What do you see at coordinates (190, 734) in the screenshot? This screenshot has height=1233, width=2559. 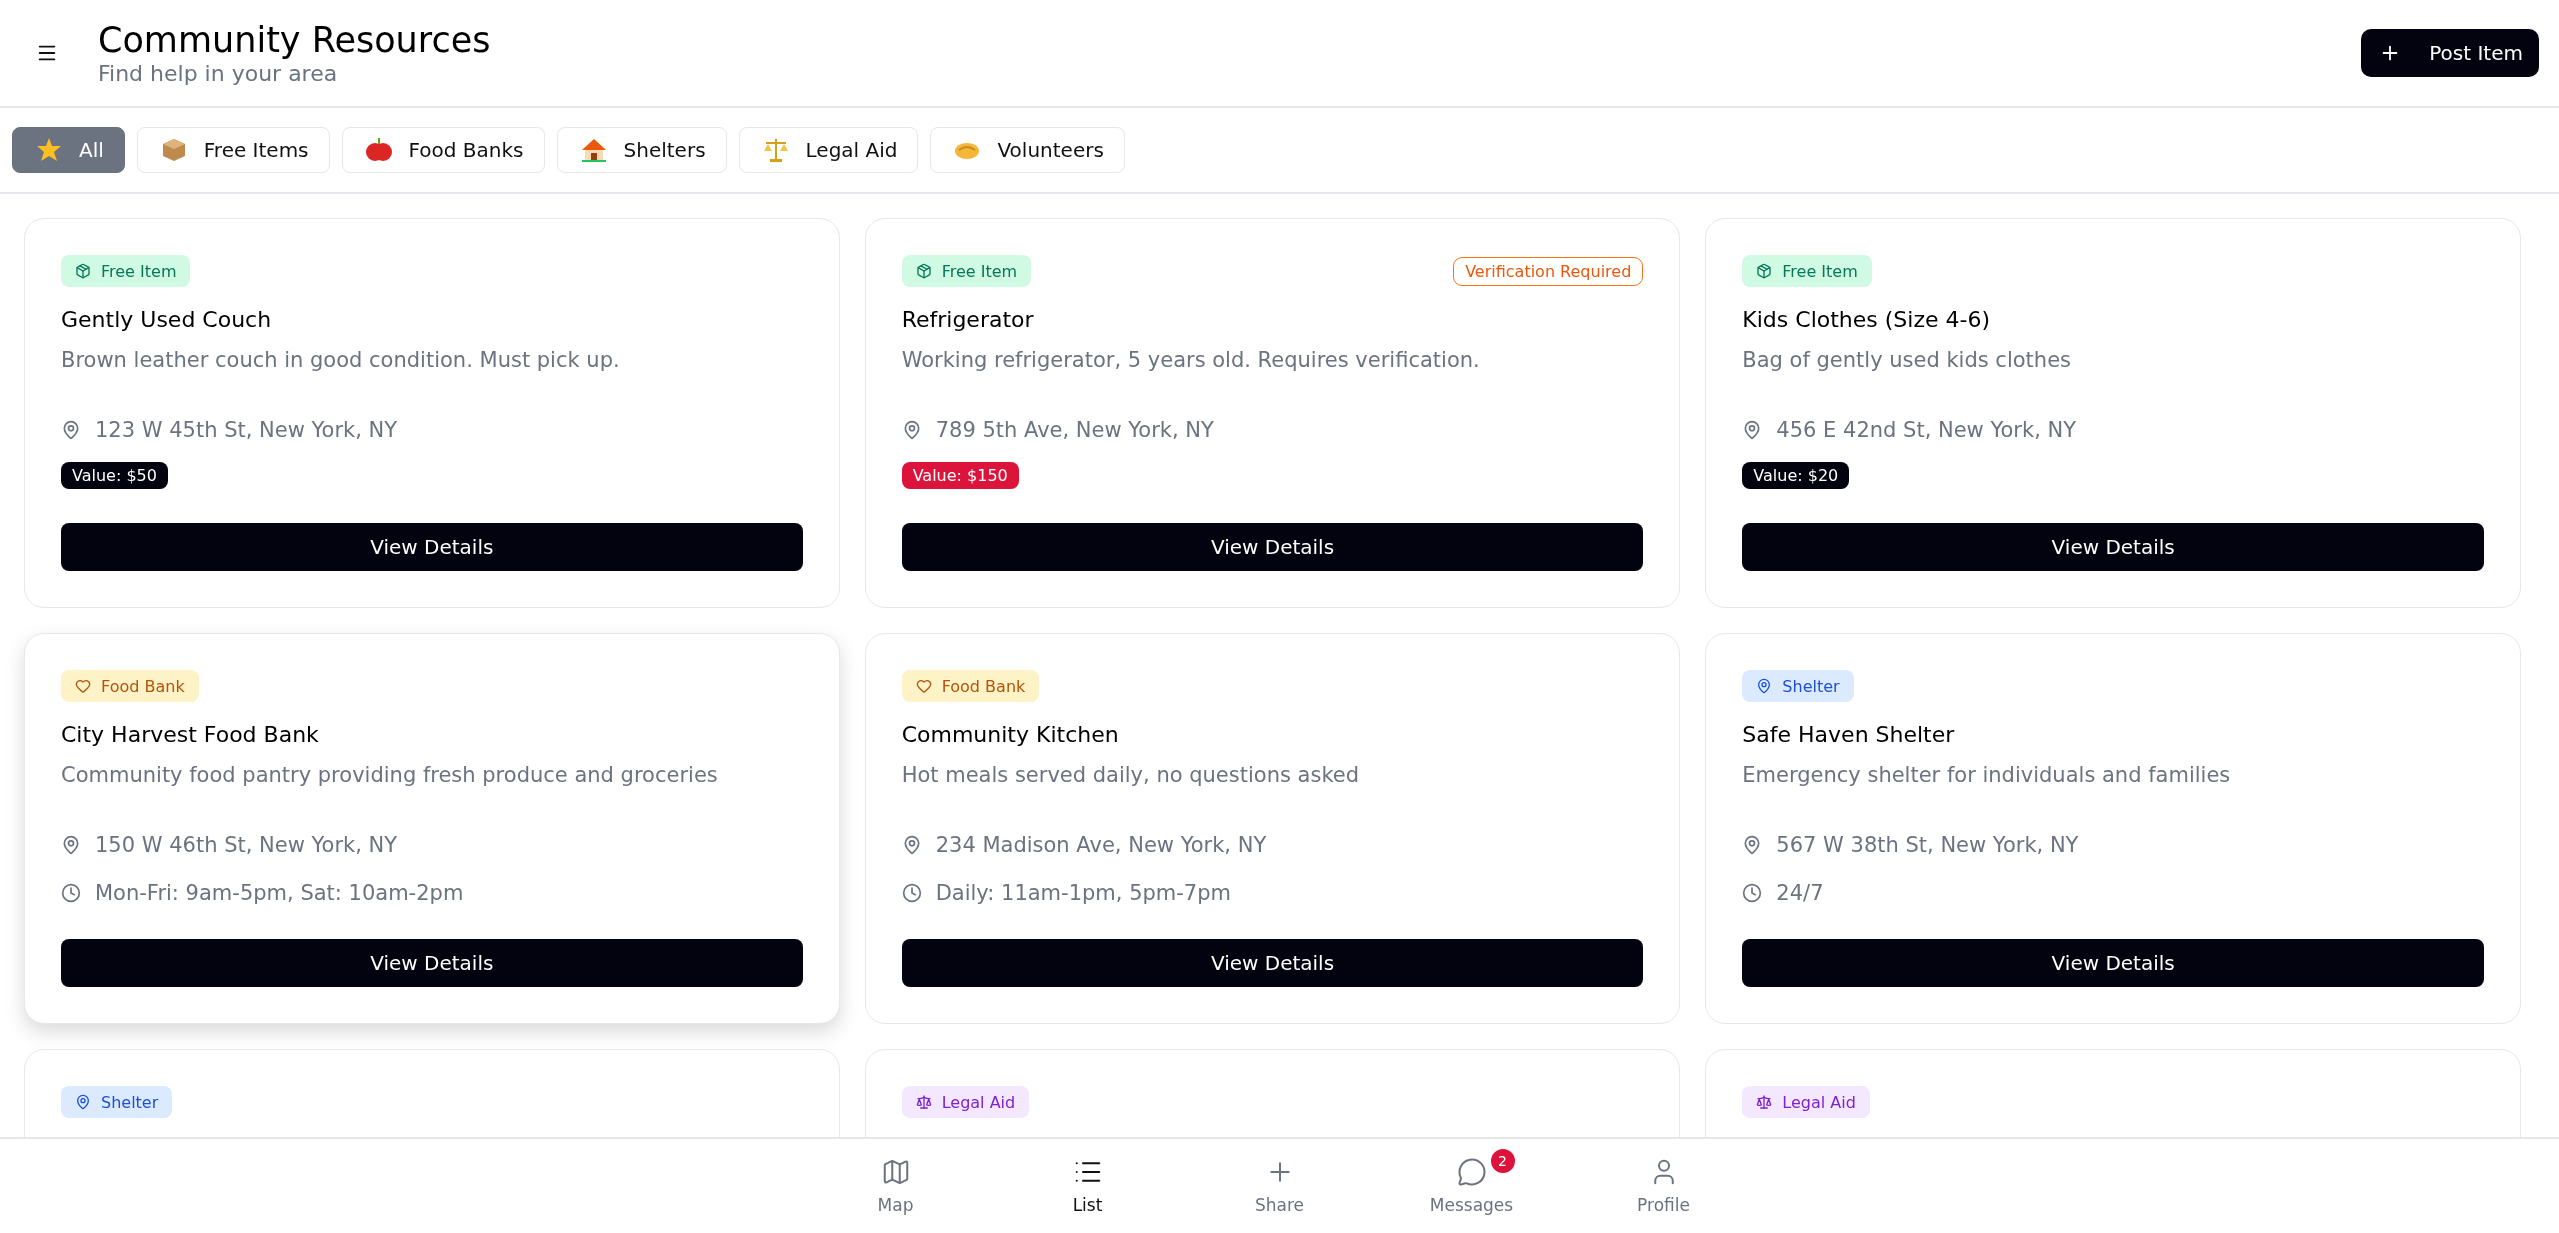 I see `card-title: City Harvest Food Bank` at bounding box center [190, 734].